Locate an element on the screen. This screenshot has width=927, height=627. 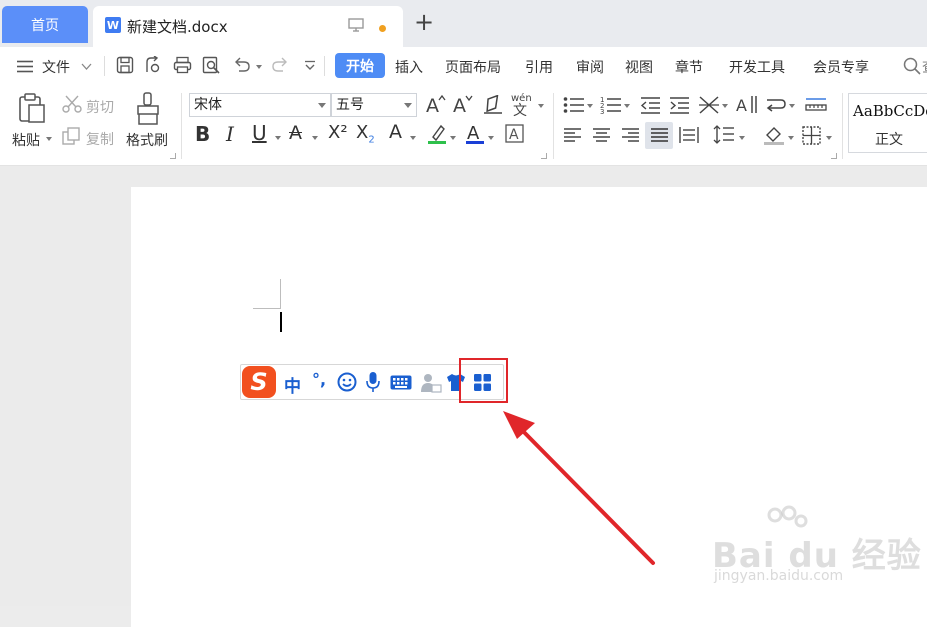
bold-icon: B is located at coordinates (202, 134).